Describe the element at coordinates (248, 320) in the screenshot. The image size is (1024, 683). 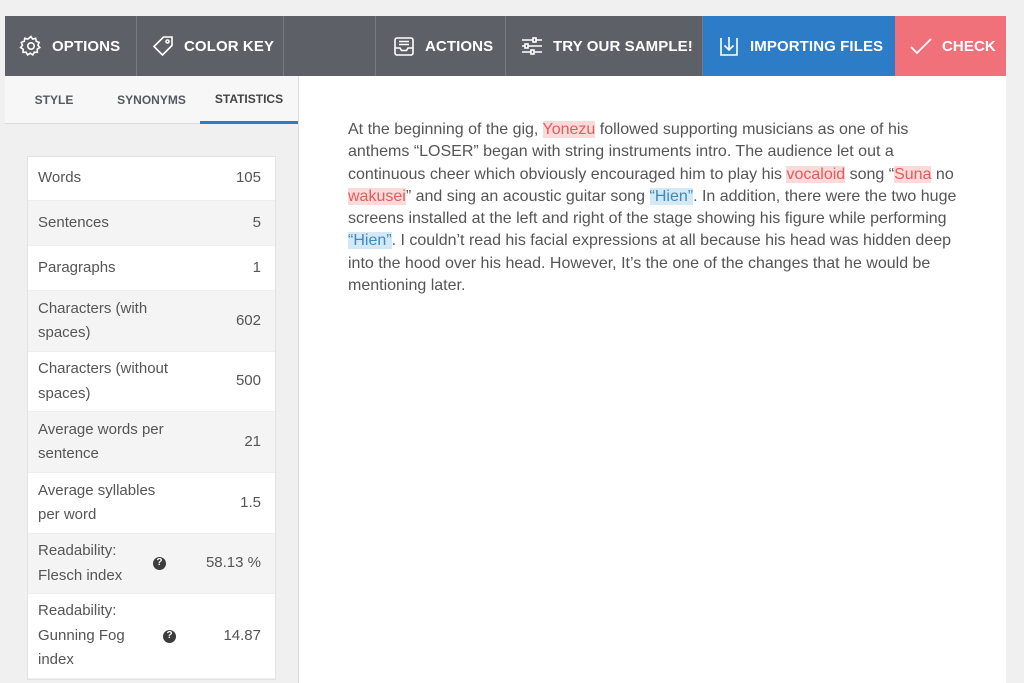
I see `stat-value: 602` at that location.